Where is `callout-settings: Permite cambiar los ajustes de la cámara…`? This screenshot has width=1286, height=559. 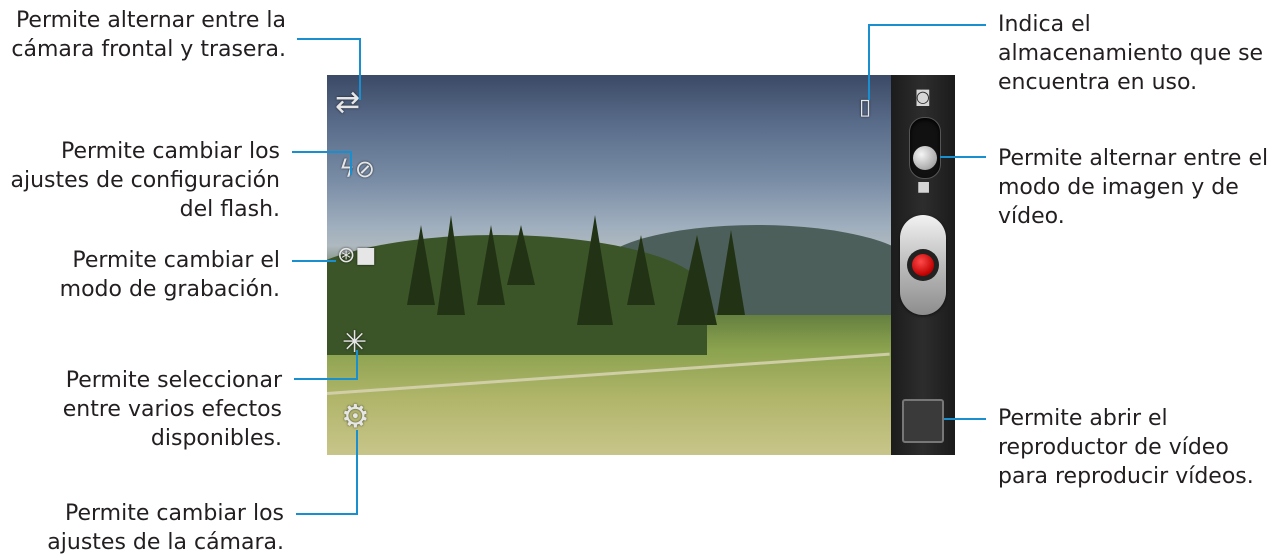 callout-settings: Permite cambiar los ajustes de la cámara… is located at coordinates (165, 528).